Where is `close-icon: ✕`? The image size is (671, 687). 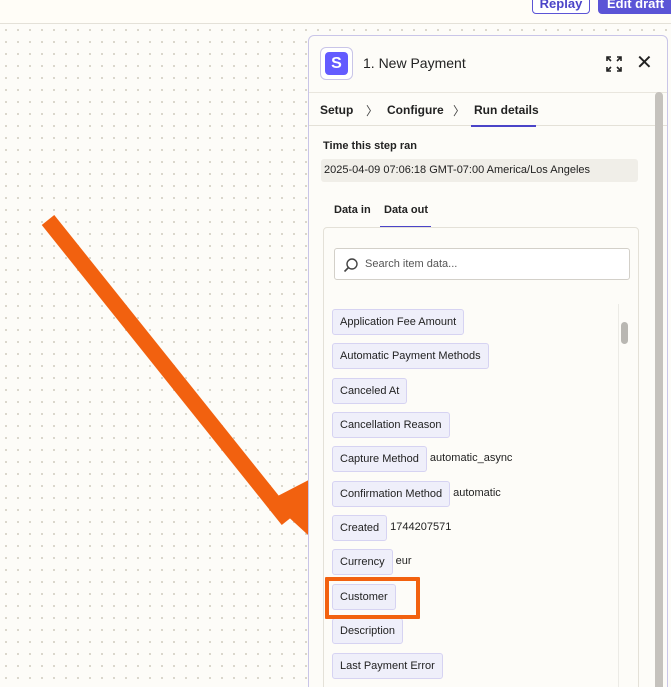
close-icon: ✕ is located at coordinates (644, 63).